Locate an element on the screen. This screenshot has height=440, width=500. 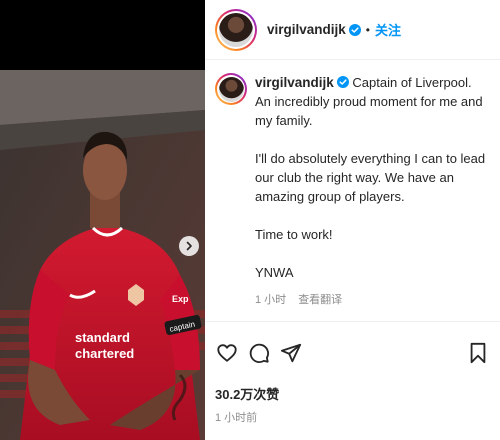
author-avatar-ring is located at coordinates (236, 29).